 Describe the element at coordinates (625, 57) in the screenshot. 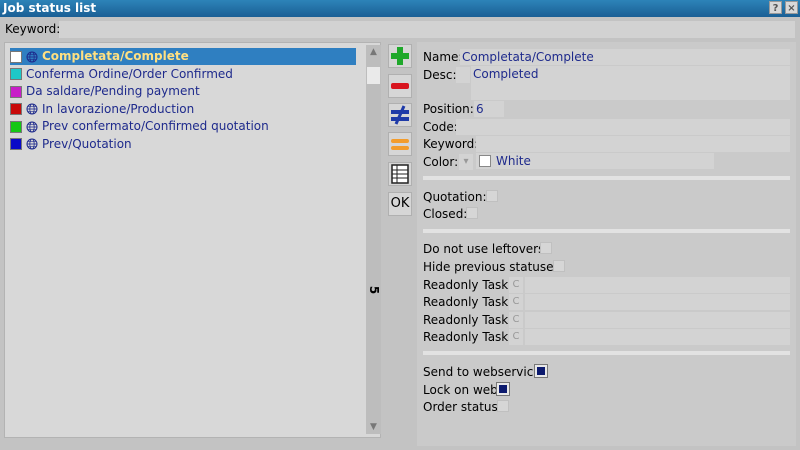

I see `name-field: Completata/Complete` at that location.